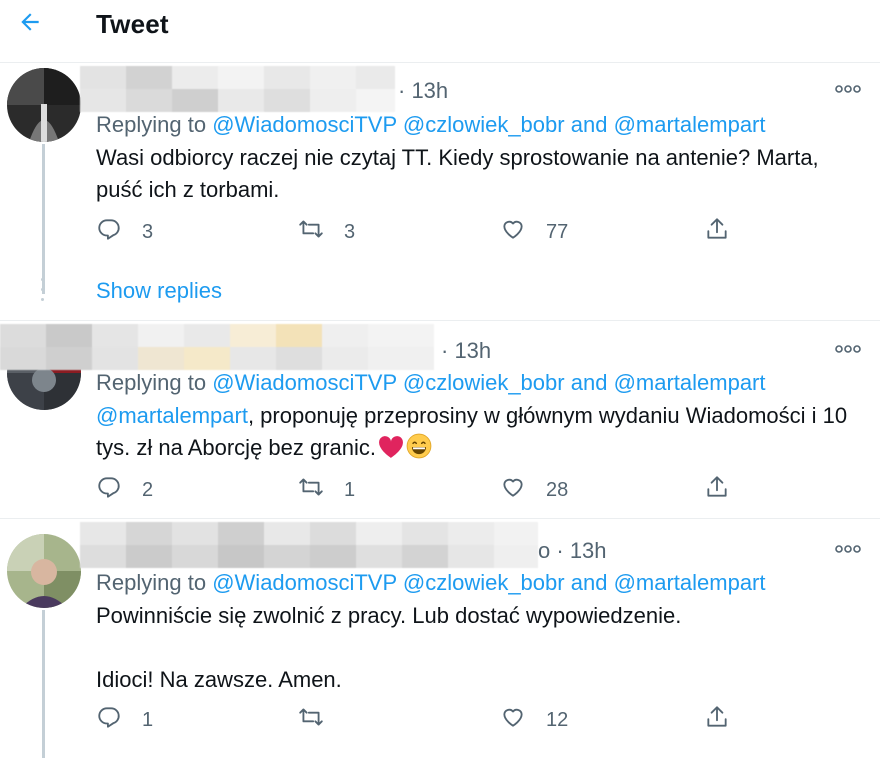  Describe the element at coordinates (148, 489) in the screenshot. I see `reply-count: 2` at that location.